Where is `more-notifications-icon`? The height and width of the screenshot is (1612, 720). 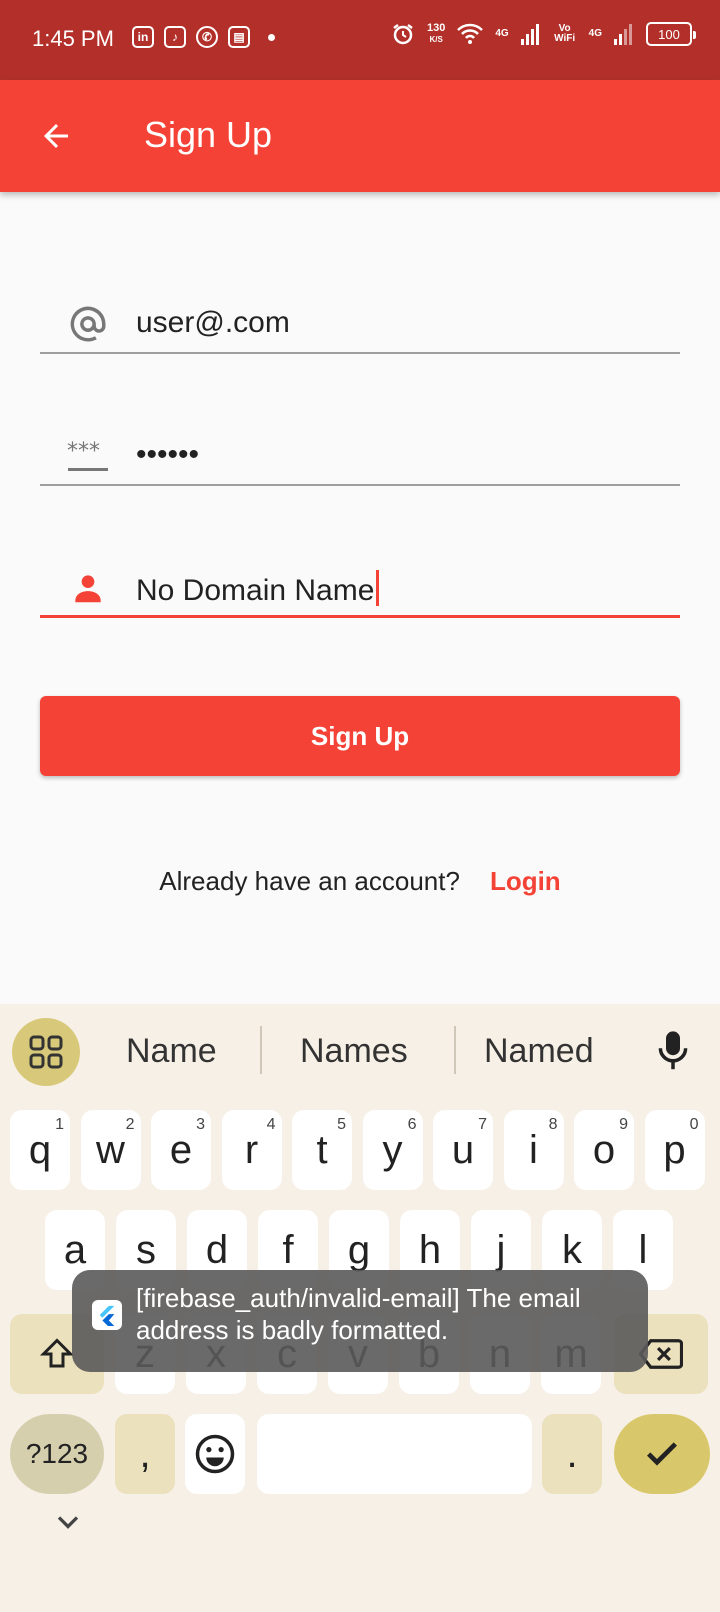 more-notifications-icon is located at coordinates (271, 37).